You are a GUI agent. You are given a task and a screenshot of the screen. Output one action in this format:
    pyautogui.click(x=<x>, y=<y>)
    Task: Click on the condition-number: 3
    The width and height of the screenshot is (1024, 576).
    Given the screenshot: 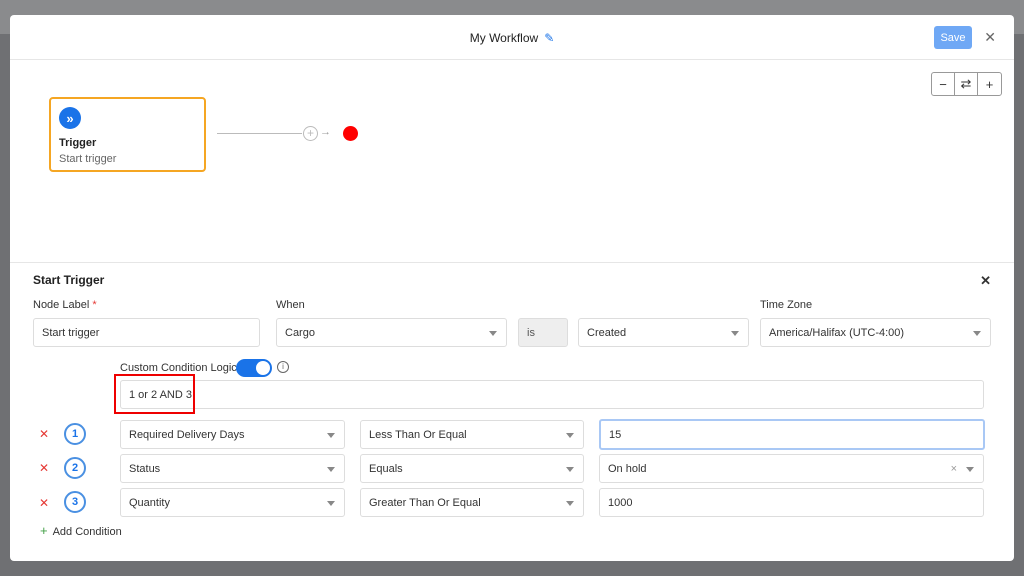 What is the action you would take?
    pyautogui.click(x=75, y=502)
    